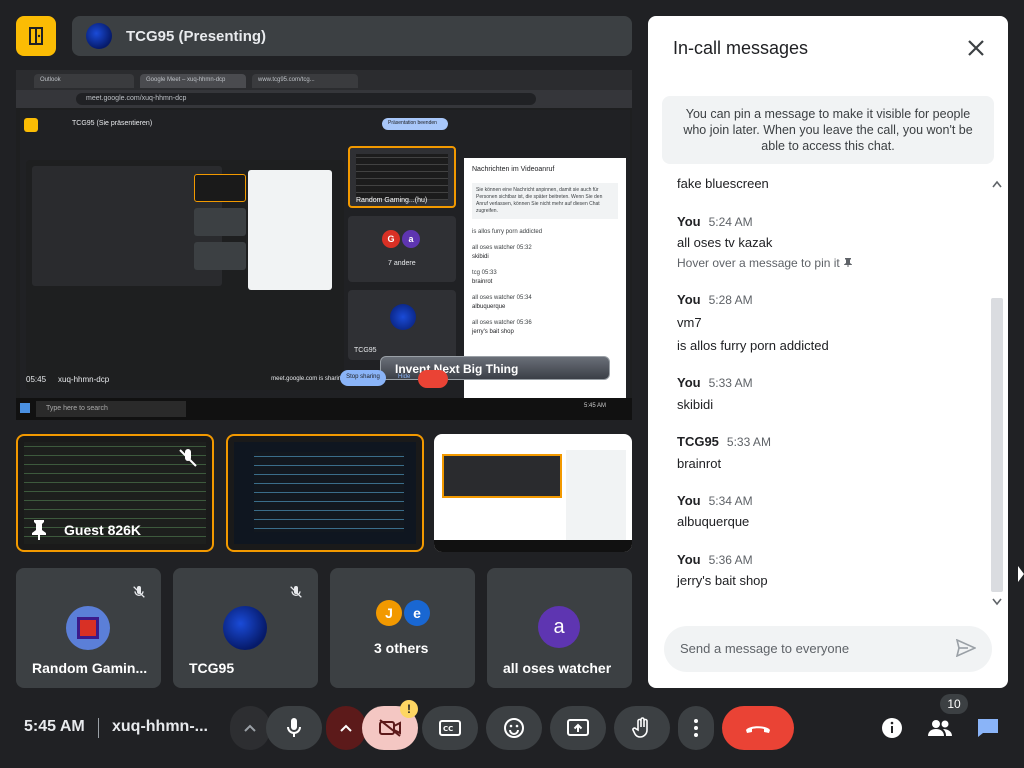 This screenshot has height=768, width=1024. I want to click on presenter-title: TCG95 (Presenting), so click(196, 36).